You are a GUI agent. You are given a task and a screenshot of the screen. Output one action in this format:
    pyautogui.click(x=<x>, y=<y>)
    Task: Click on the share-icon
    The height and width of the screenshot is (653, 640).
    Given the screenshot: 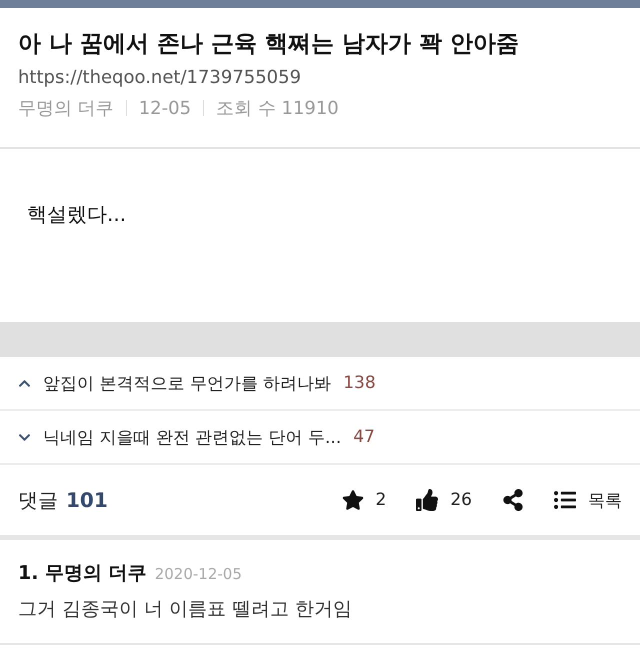 What is the action you would take?
    pyautogui.click(x=513, y=500)
    